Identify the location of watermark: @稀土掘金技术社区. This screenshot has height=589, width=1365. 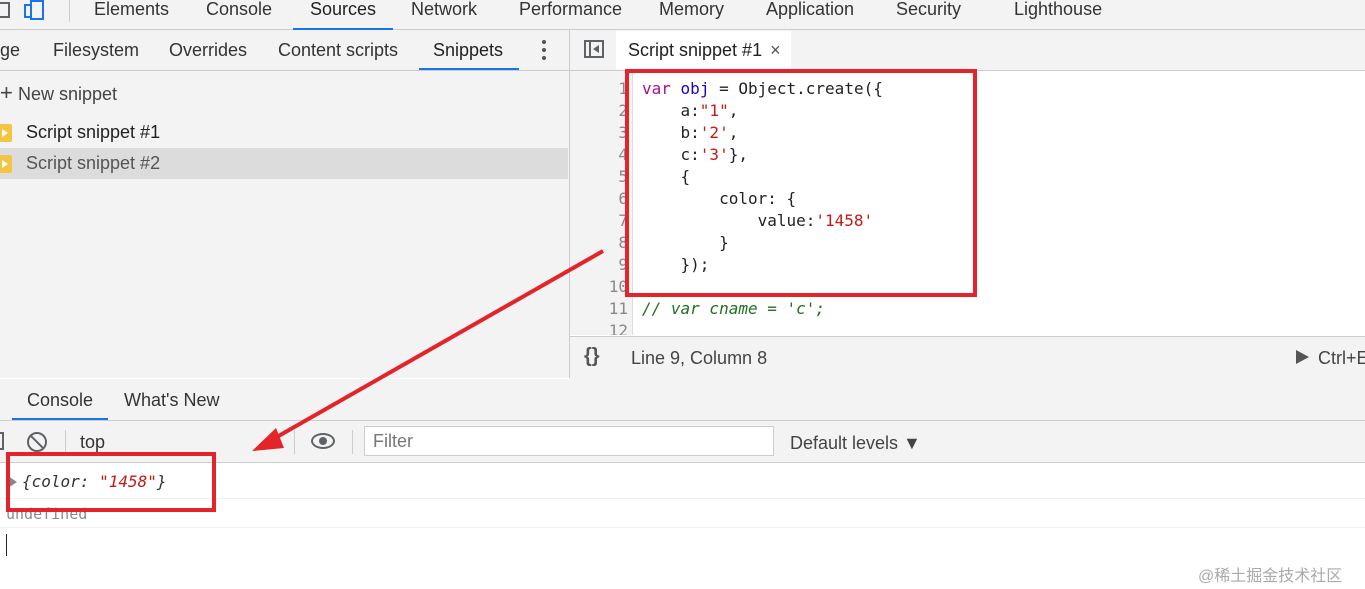
(1270, 576).